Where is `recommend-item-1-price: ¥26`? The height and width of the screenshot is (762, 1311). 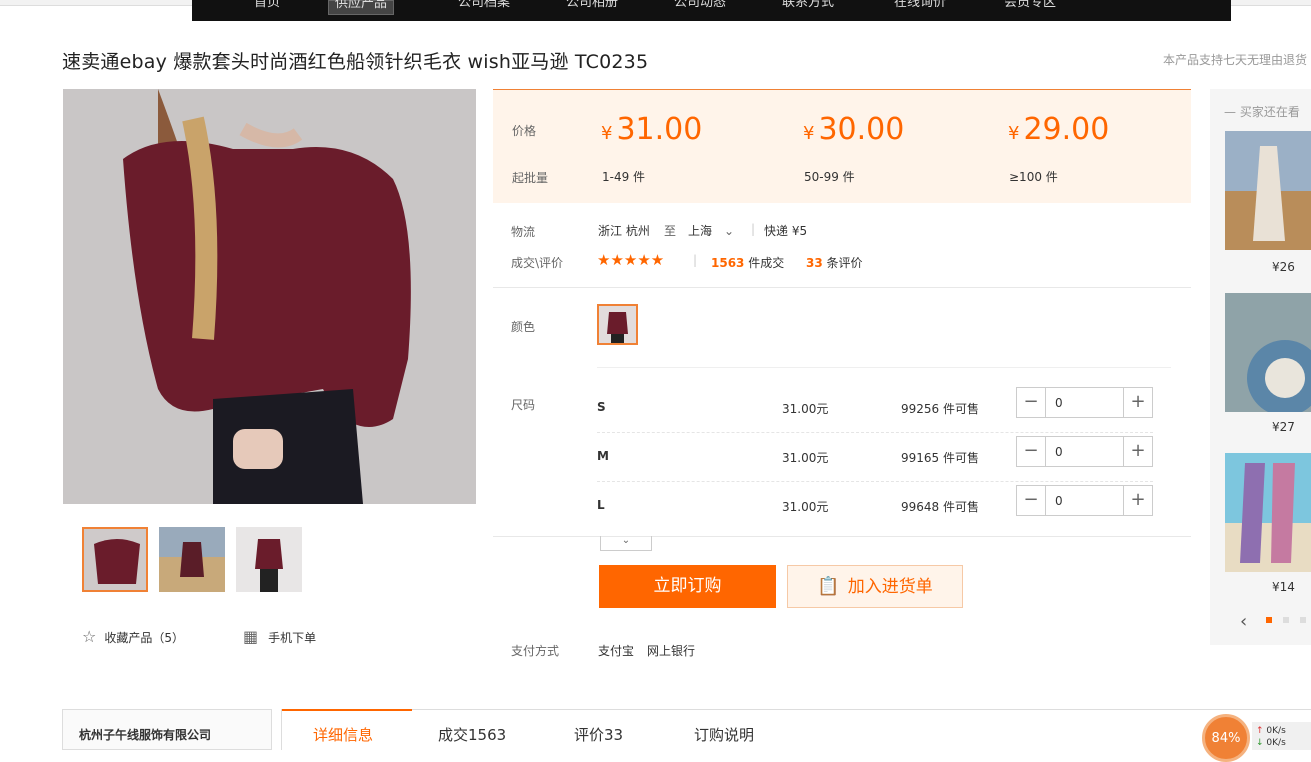
recommend-item-1-price: ¥26 is located at coordinates (1283, 267).